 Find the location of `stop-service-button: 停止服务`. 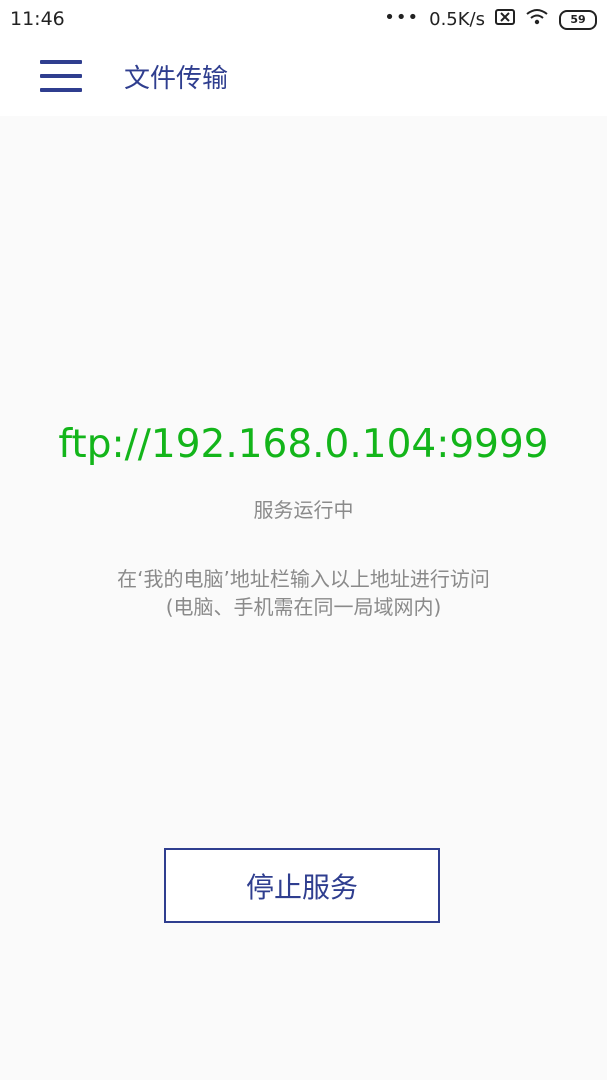

stop-service-button: 停止服务 is located at coordinates (302, 885).